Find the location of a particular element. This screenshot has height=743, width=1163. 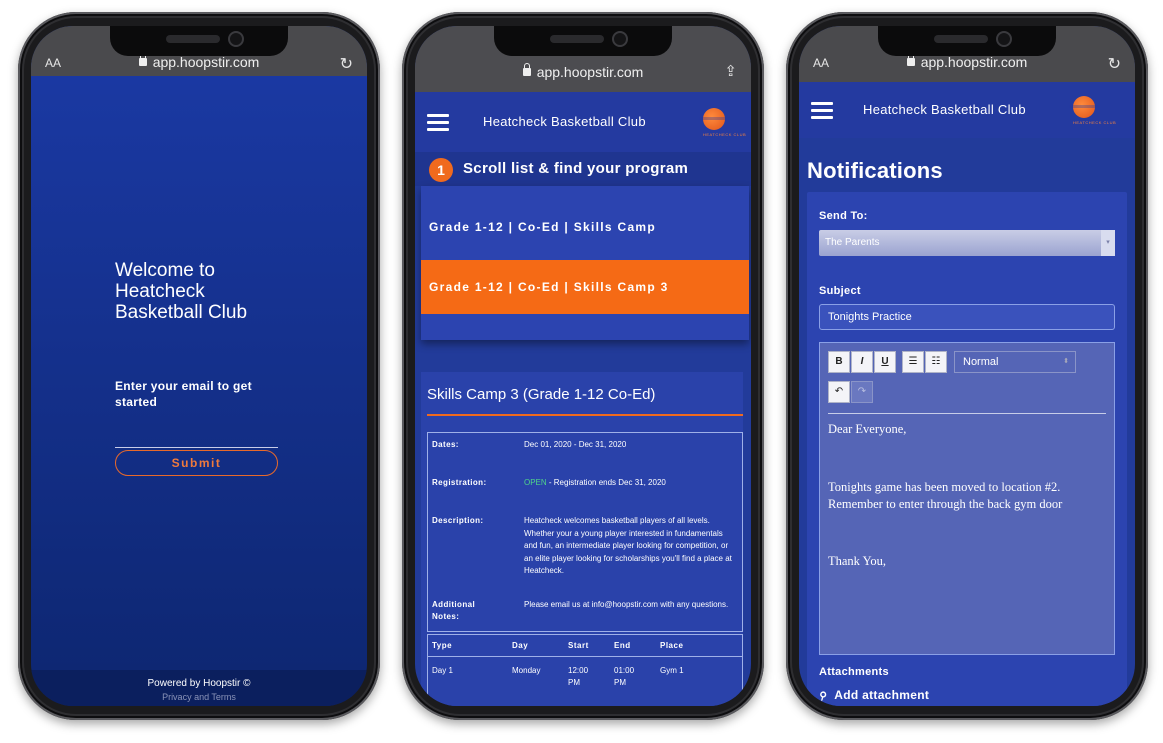

send-to-select: The Parents ▾ is located at coordinates (967, 243).